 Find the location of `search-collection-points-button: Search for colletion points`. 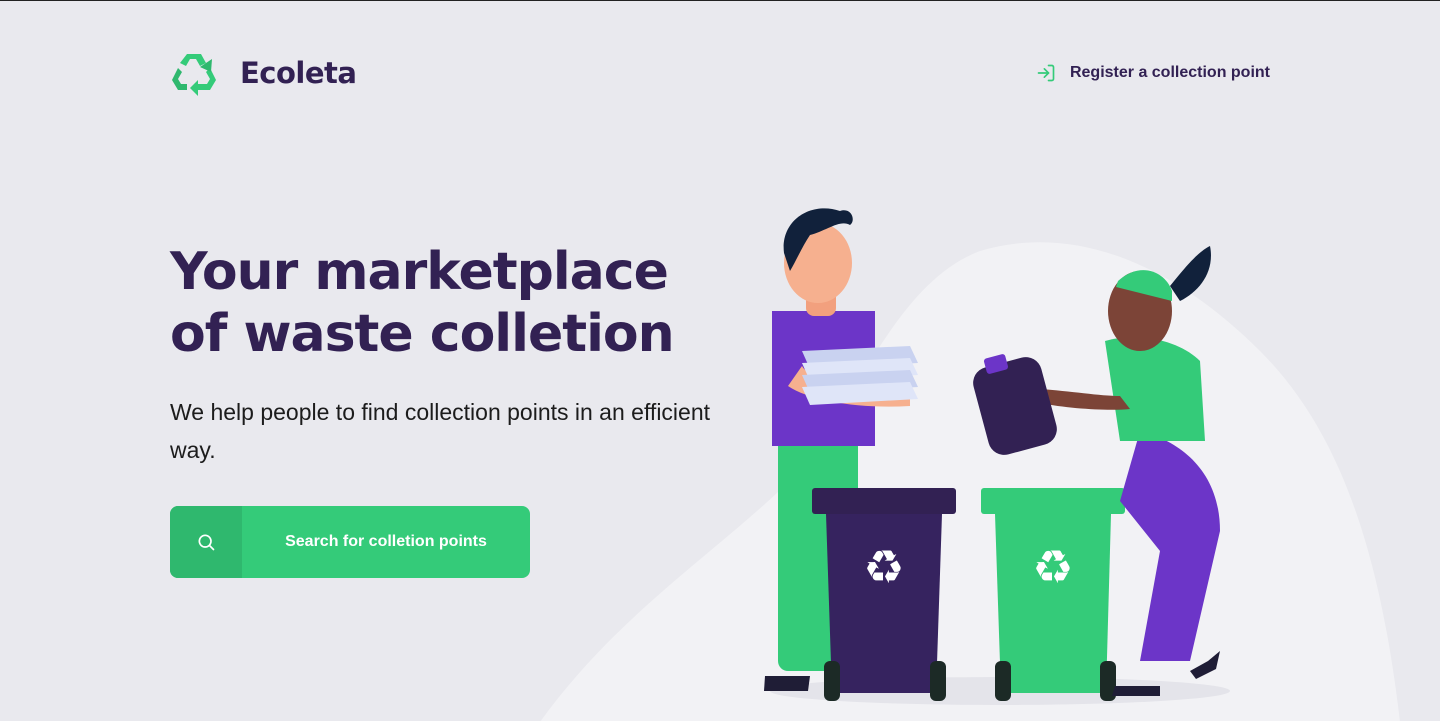

search-collection-points-button: Search for colletion points is located at coordinates (350, 542).